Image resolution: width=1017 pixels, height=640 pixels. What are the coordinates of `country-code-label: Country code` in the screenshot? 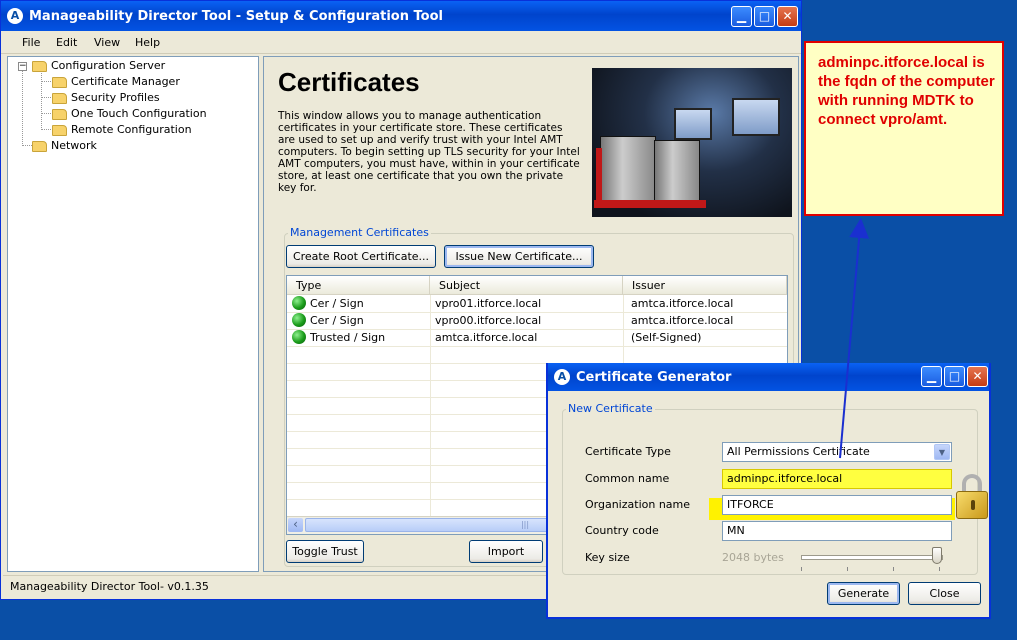 It's located at (622, 530).